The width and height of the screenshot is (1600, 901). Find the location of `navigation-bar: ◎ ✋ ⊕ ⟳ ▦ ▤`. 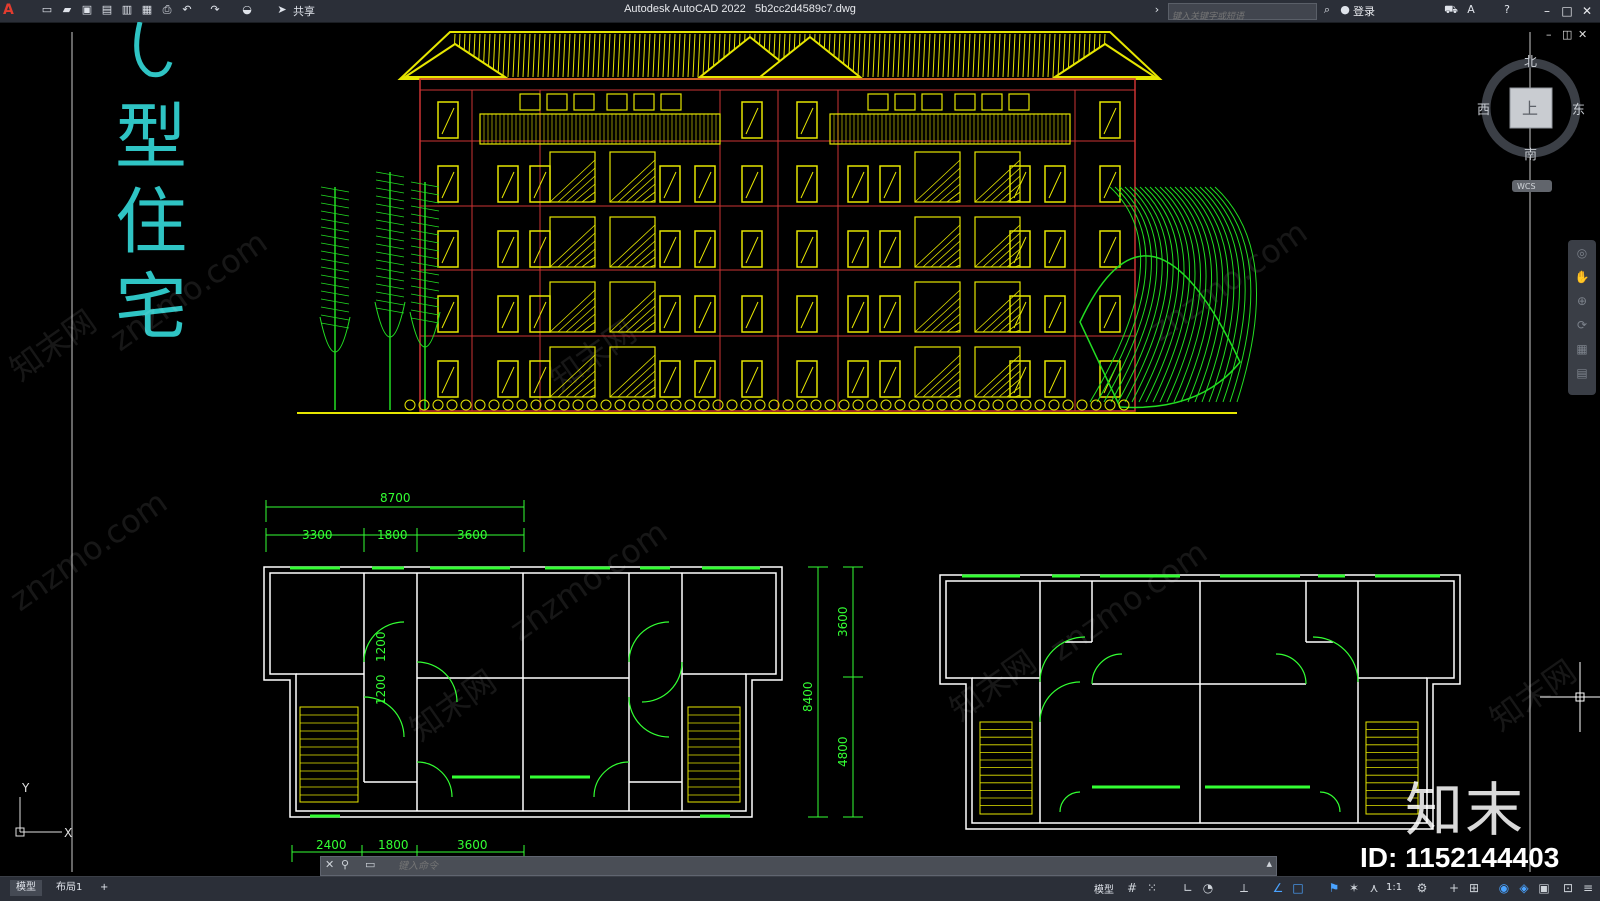

navigation-bar: ◎ ✋ ⊕ ⟳ ▦ ▤ is located at coordinates (1582, 317).